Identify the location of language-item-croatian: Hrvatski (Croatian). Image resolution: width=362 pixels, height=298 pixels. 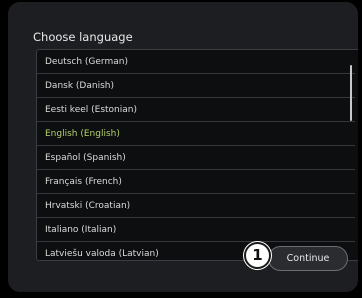
(196, 206).